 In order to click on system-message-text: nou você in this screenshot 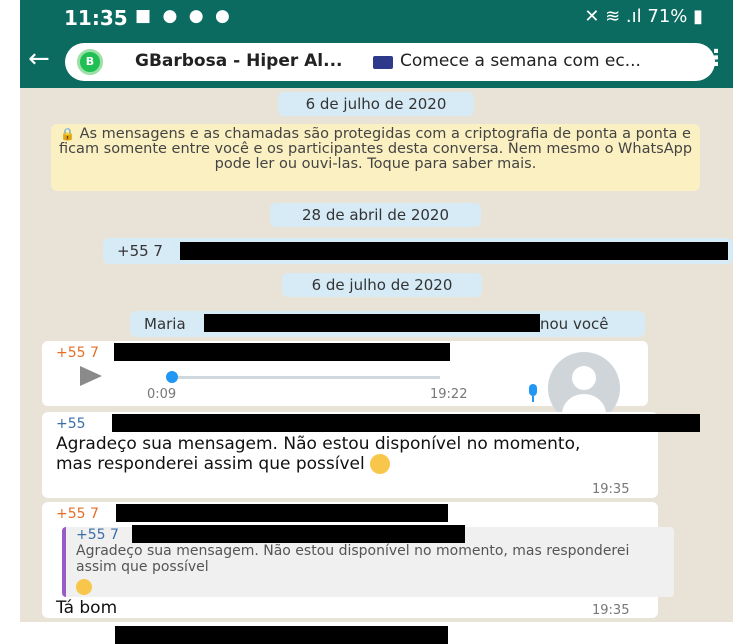, I will do `click(574, 324)`.